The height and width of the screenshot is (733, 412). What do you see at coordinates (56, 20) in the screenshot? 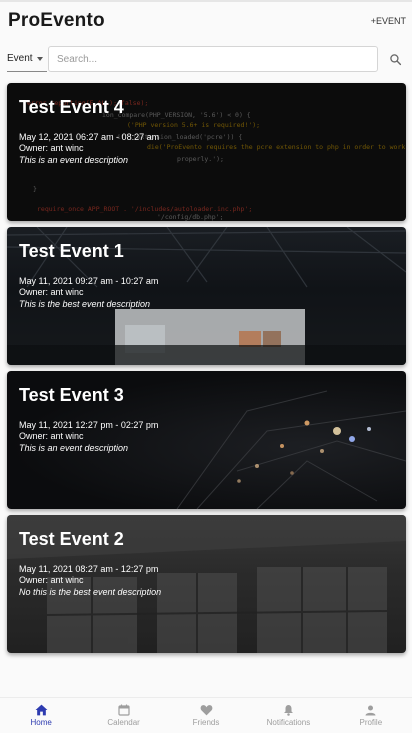
I see `app-title: ProEvento` at bounding box center [56, 20].